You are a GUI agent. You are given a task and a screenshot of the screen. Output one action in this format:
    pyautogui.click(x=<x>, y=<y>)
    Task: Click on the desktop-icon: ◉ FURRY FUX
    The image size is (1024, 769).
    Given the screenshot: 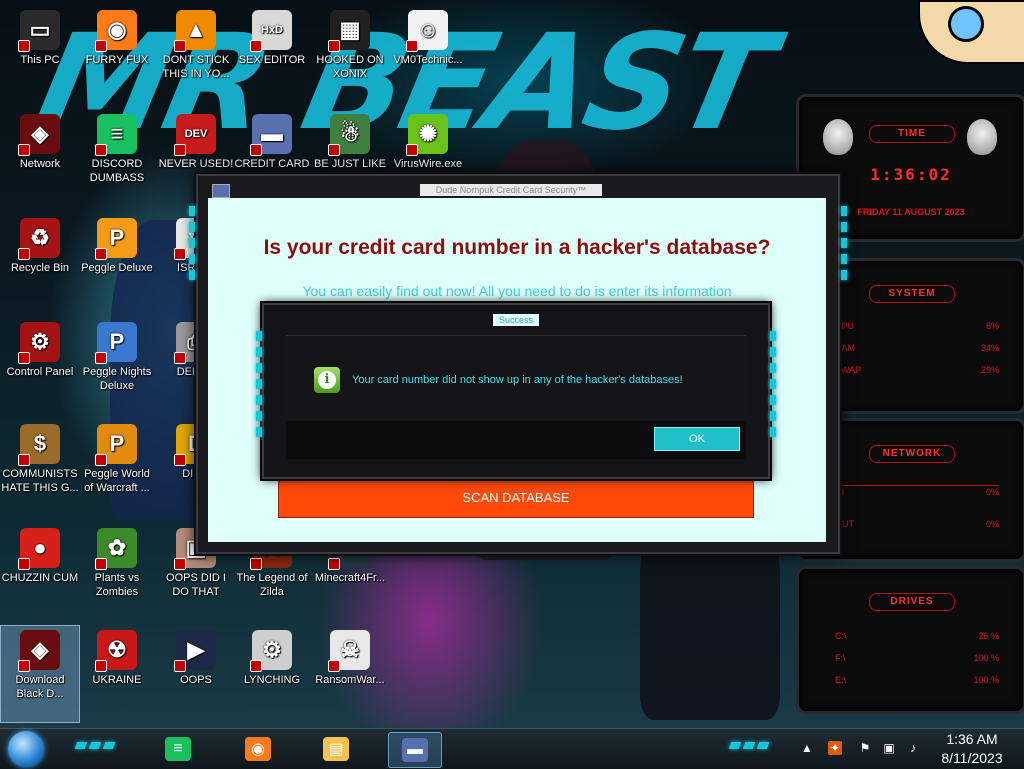 What is the action you would take?
    pyautogui.click(x=117, y=54)
    